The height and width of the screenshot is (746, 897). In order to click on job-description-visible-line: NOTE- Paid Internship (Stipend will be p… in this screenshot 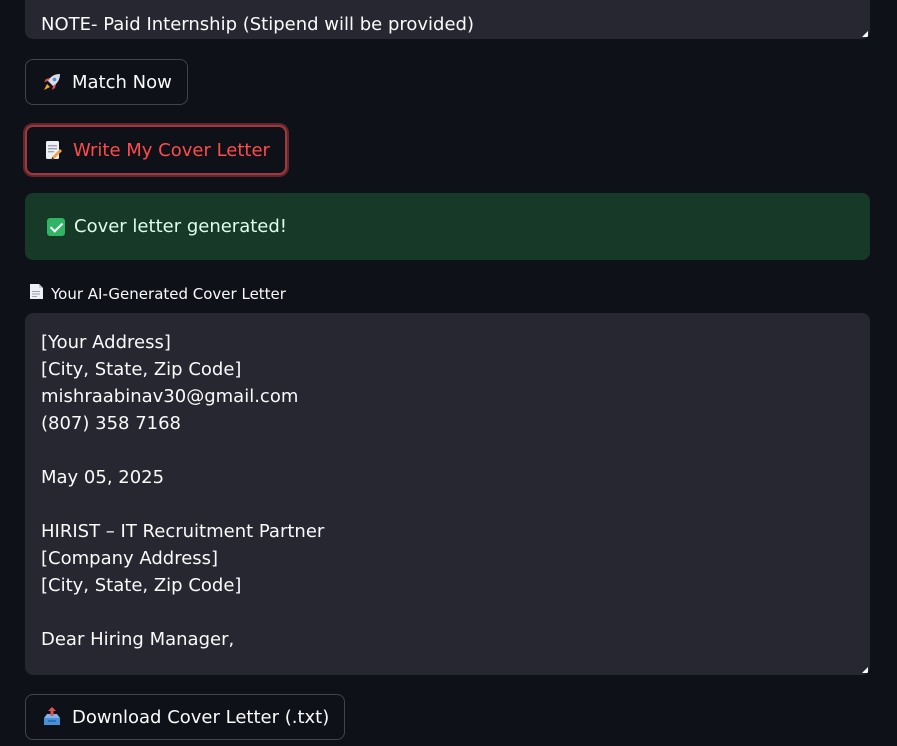, I will do `click(257, 24)`.